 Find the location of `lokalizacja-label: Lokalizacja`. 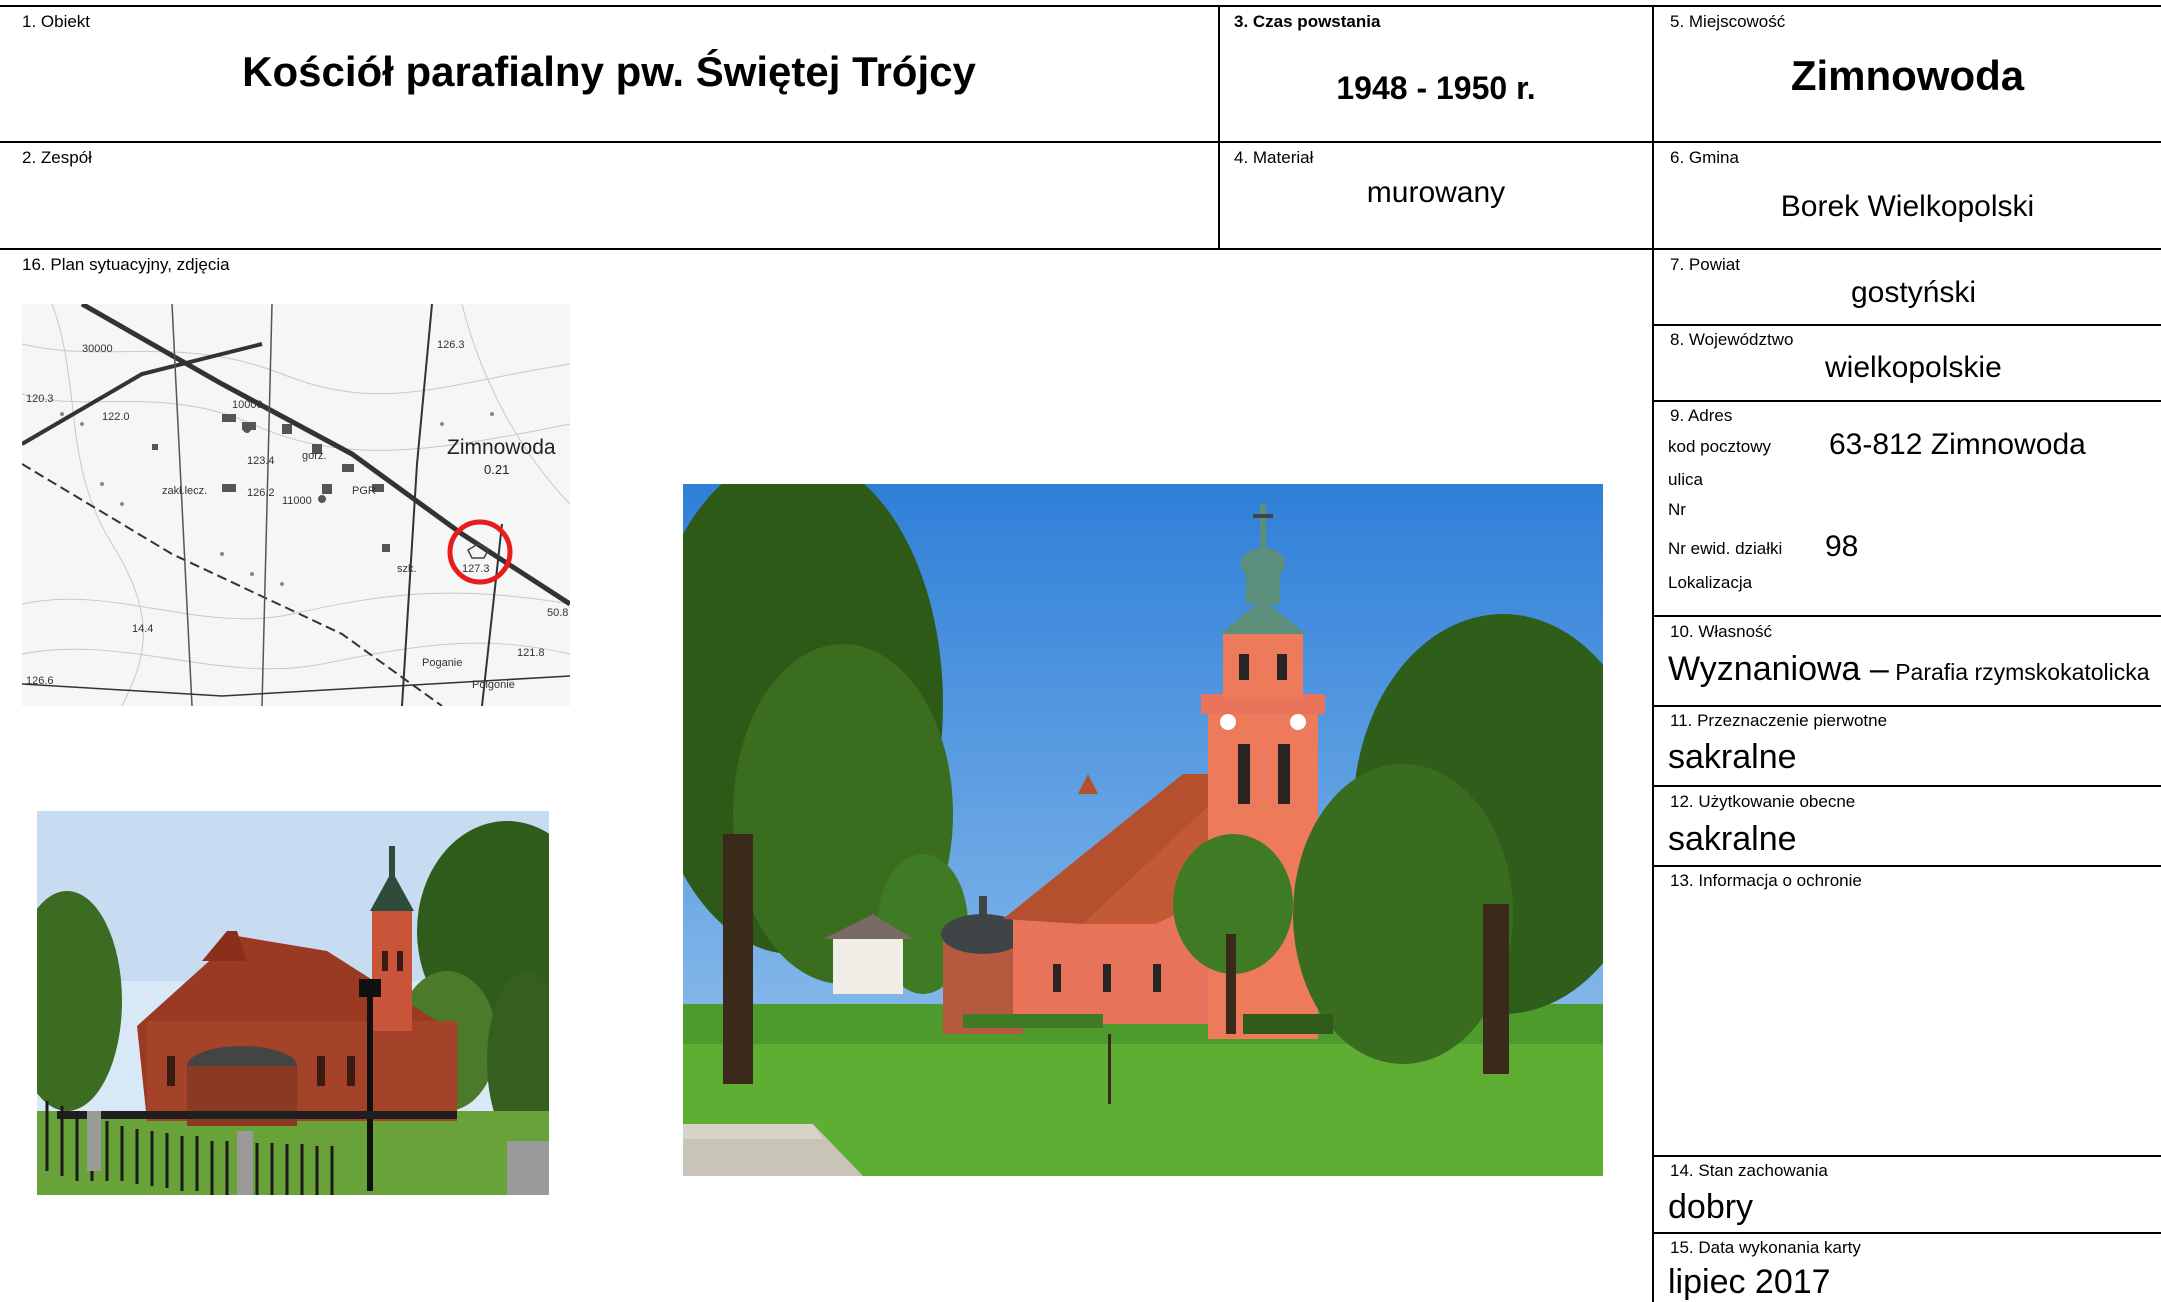

lokalizacja-label: Lokalizacja is located at coordinates (1710, 582).